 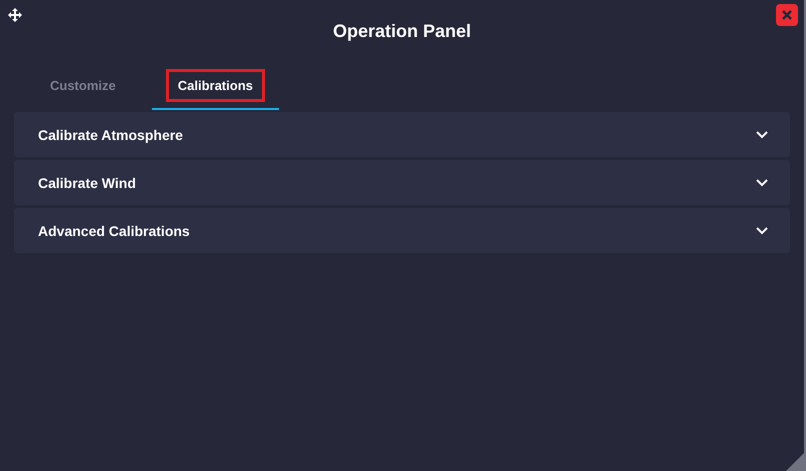 I want to click on accordion-header: Advanced Calibrations, so click(x=402, y=230).